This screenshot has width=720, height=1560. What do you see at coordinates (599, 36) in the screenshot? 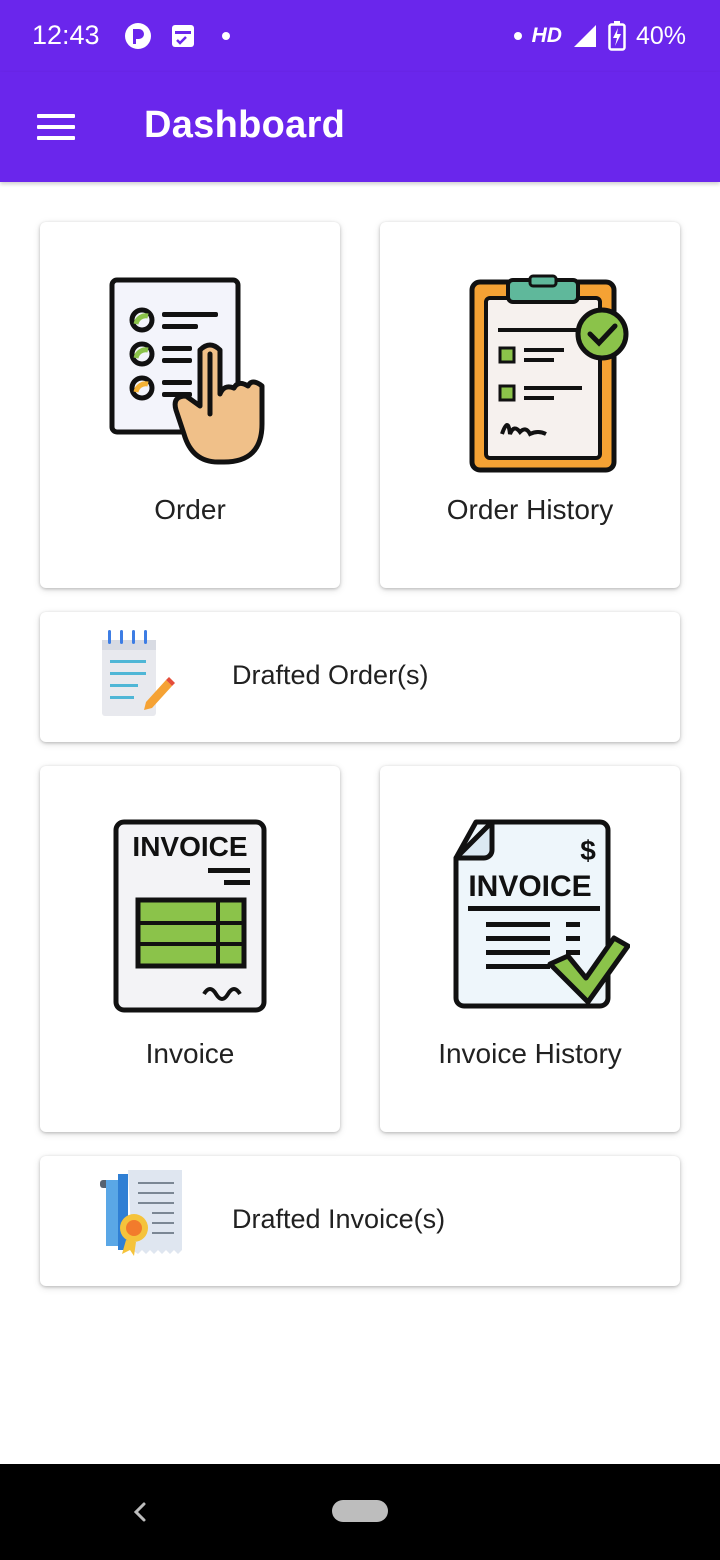
I see `status-right: HD 40%` at bounding box center [599, 36].